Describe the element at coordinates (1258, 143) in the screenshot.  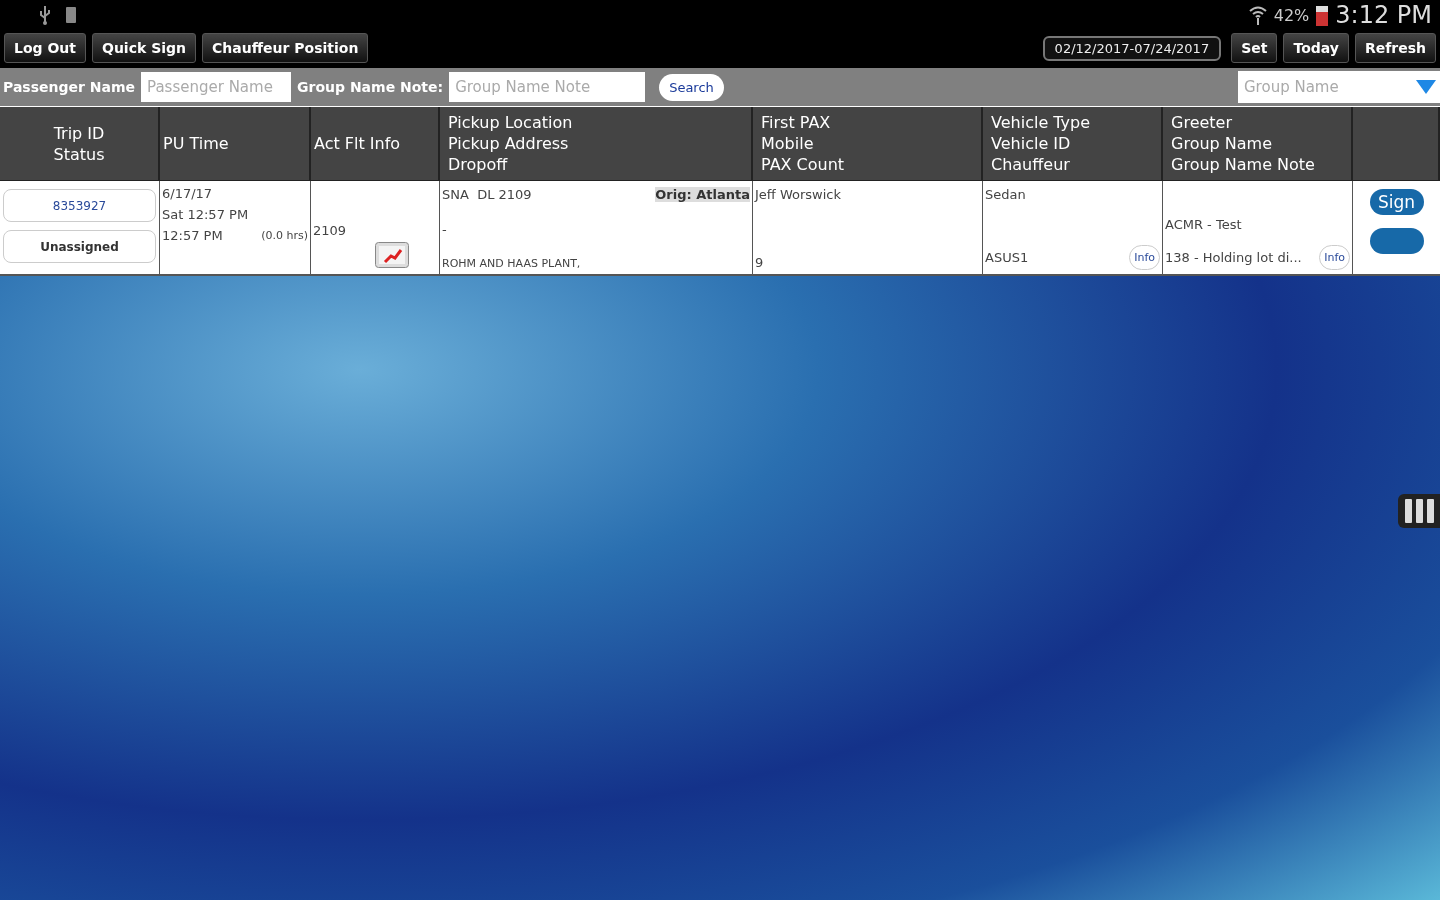
I see `column-header: Greeter Group Name Group Name Note` at that location.